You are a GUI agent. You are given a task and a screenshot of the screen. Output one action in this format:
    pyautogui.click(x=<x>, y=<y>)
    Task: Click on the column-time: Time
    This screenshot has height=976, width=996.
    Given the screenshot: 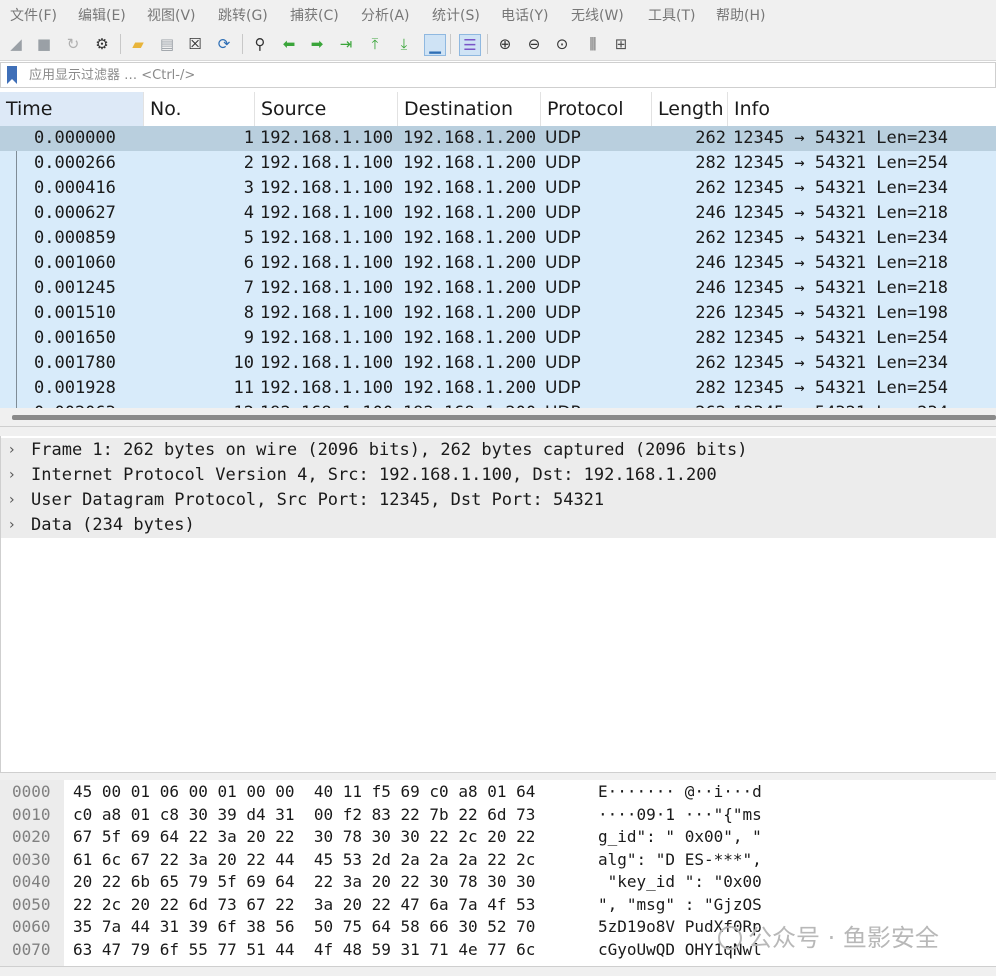 What is the action you would take?
    pyautogui.click(x=72, y=109)
    